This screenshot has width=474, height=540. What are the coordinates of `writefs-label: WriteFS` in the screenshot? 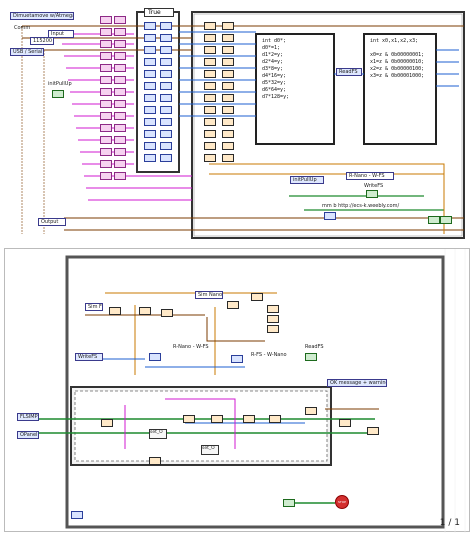 It's located at (374, 186).